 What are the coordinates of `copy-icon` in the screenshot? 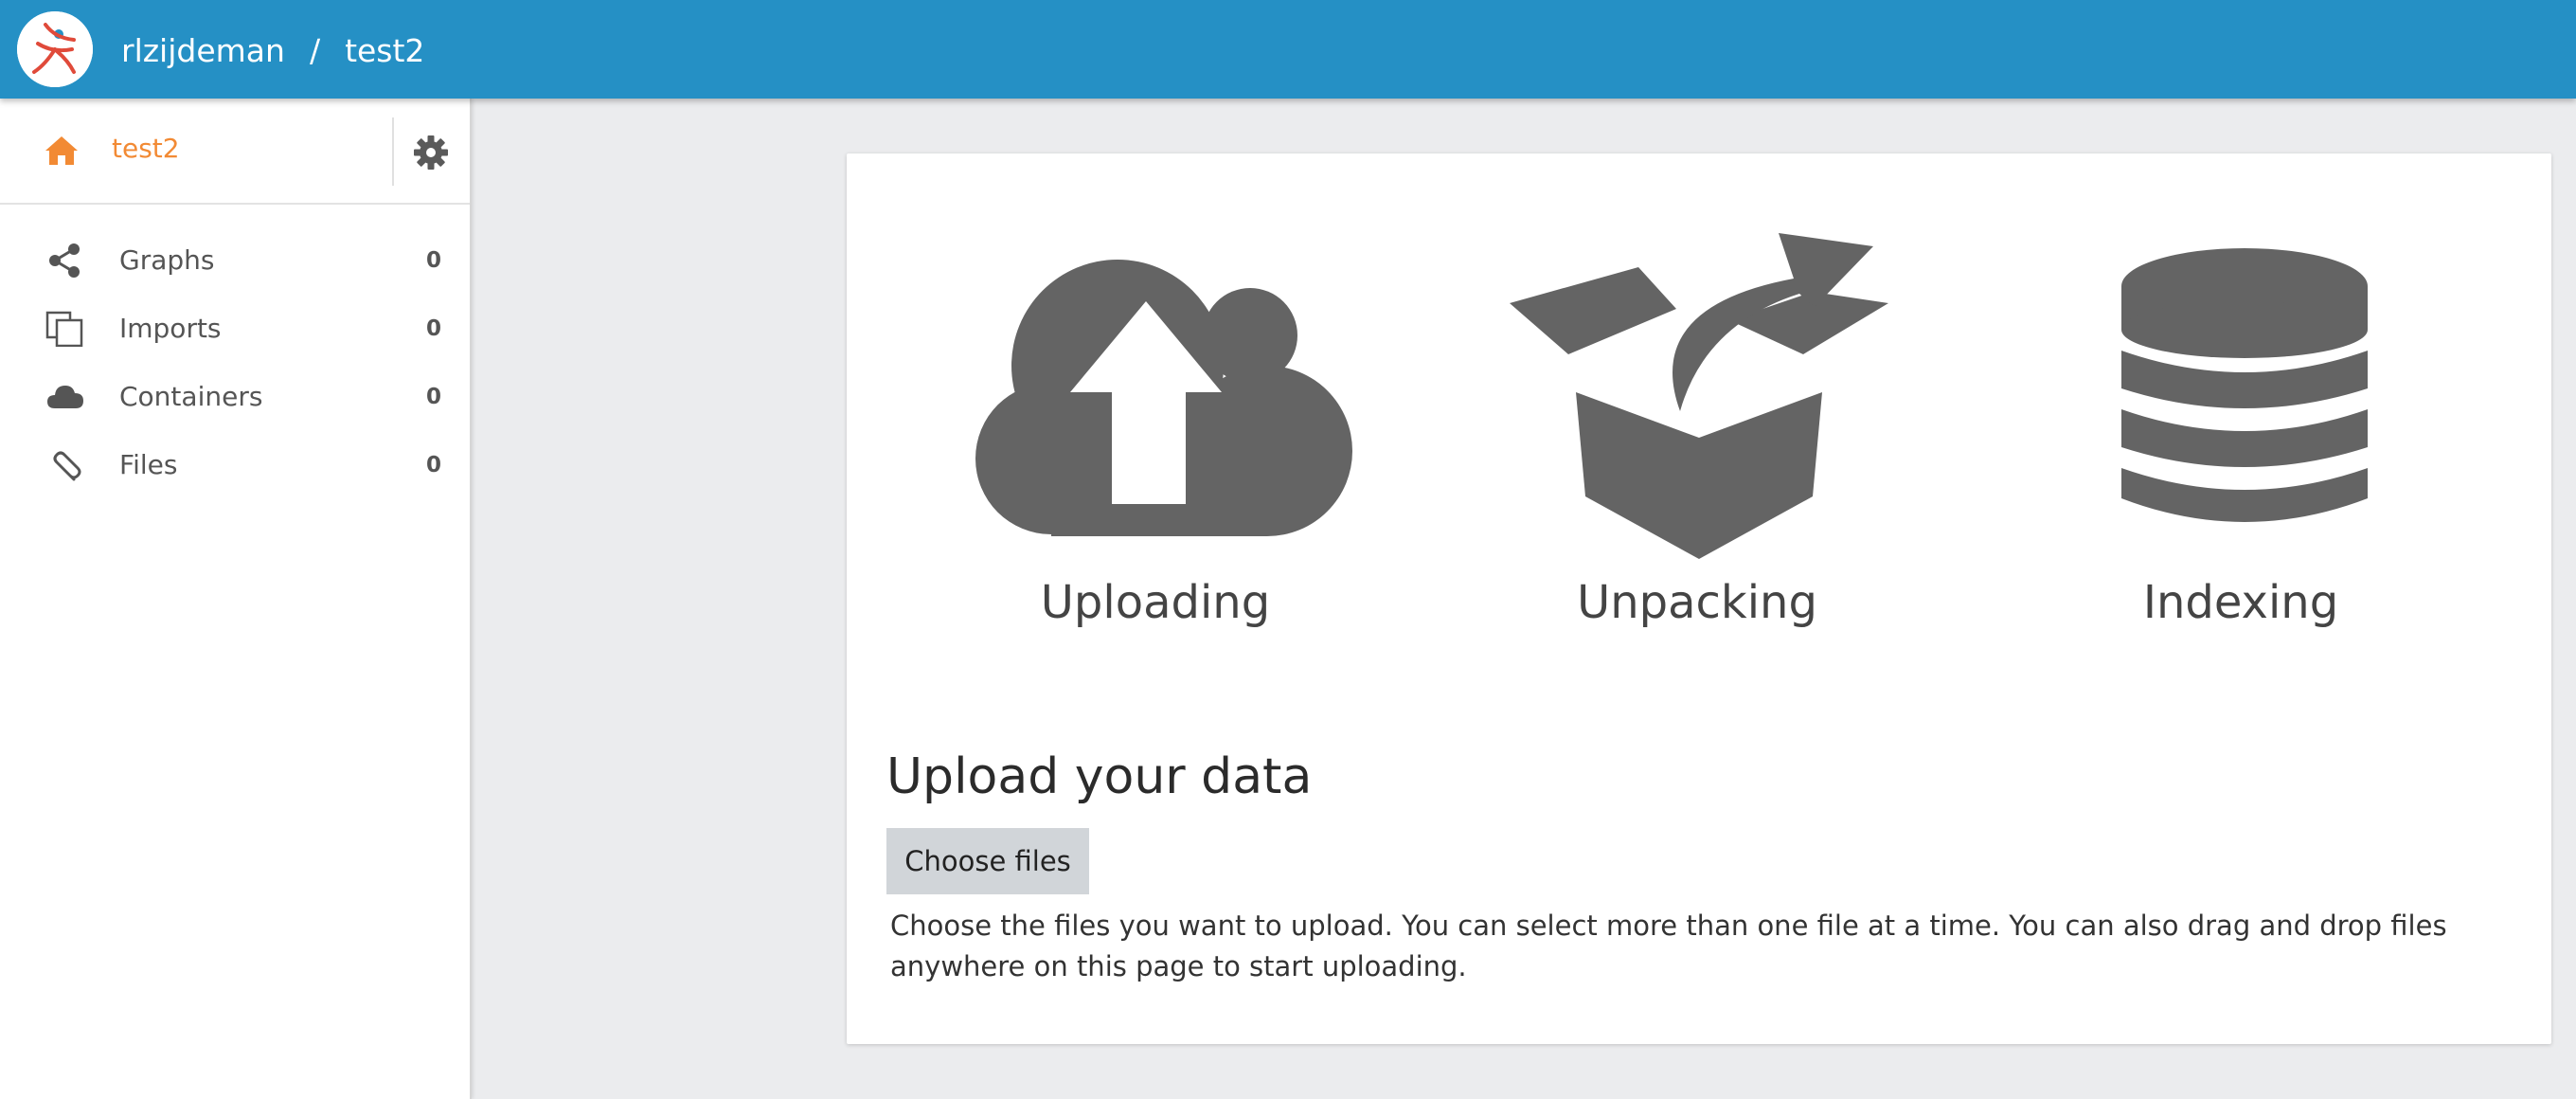 It's located at (64, 329).